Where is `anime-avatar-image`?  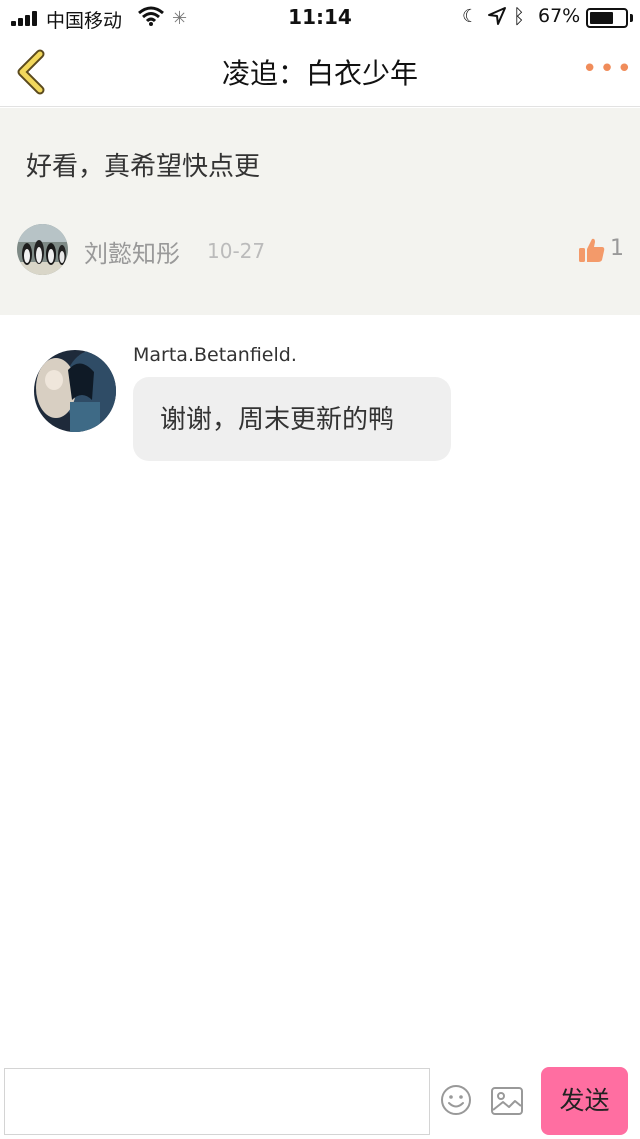
anime-avatar-image is located at coordinates (75, 391).